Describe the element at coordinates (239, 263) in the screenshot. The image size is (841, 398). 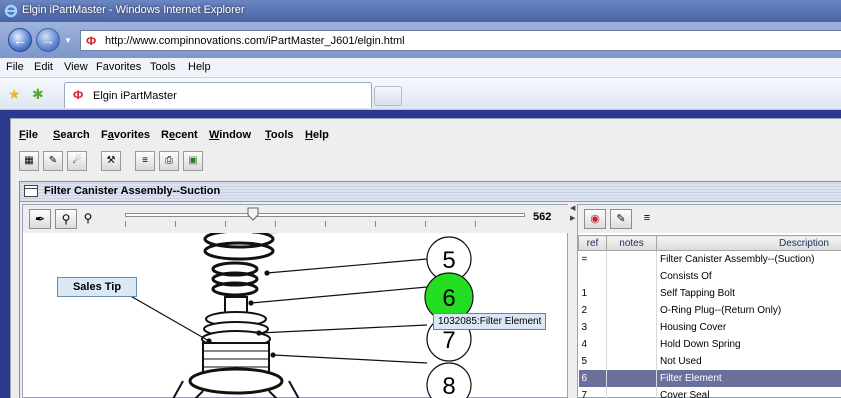
I see `spring-coils` at that location.